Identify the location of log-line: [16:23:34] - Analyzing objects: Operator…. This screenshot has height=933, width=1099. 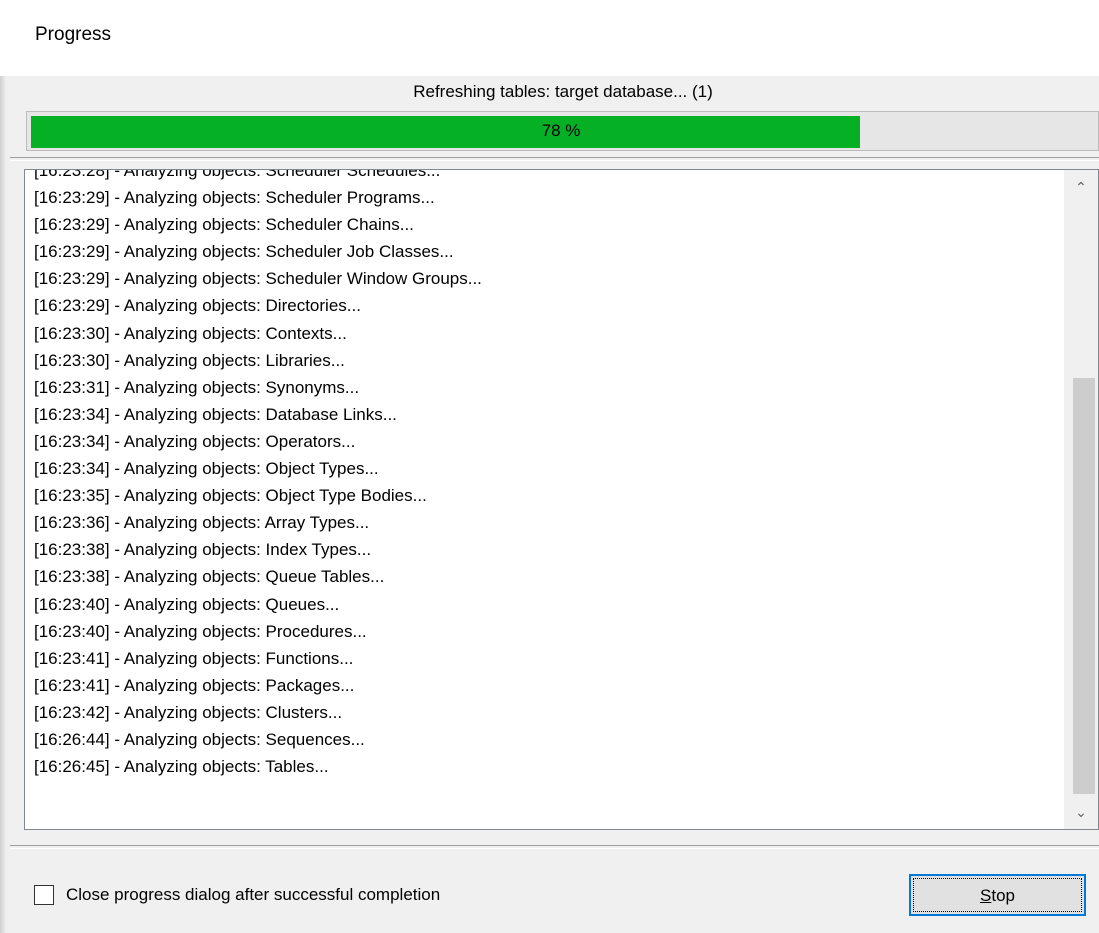
(195, 441).